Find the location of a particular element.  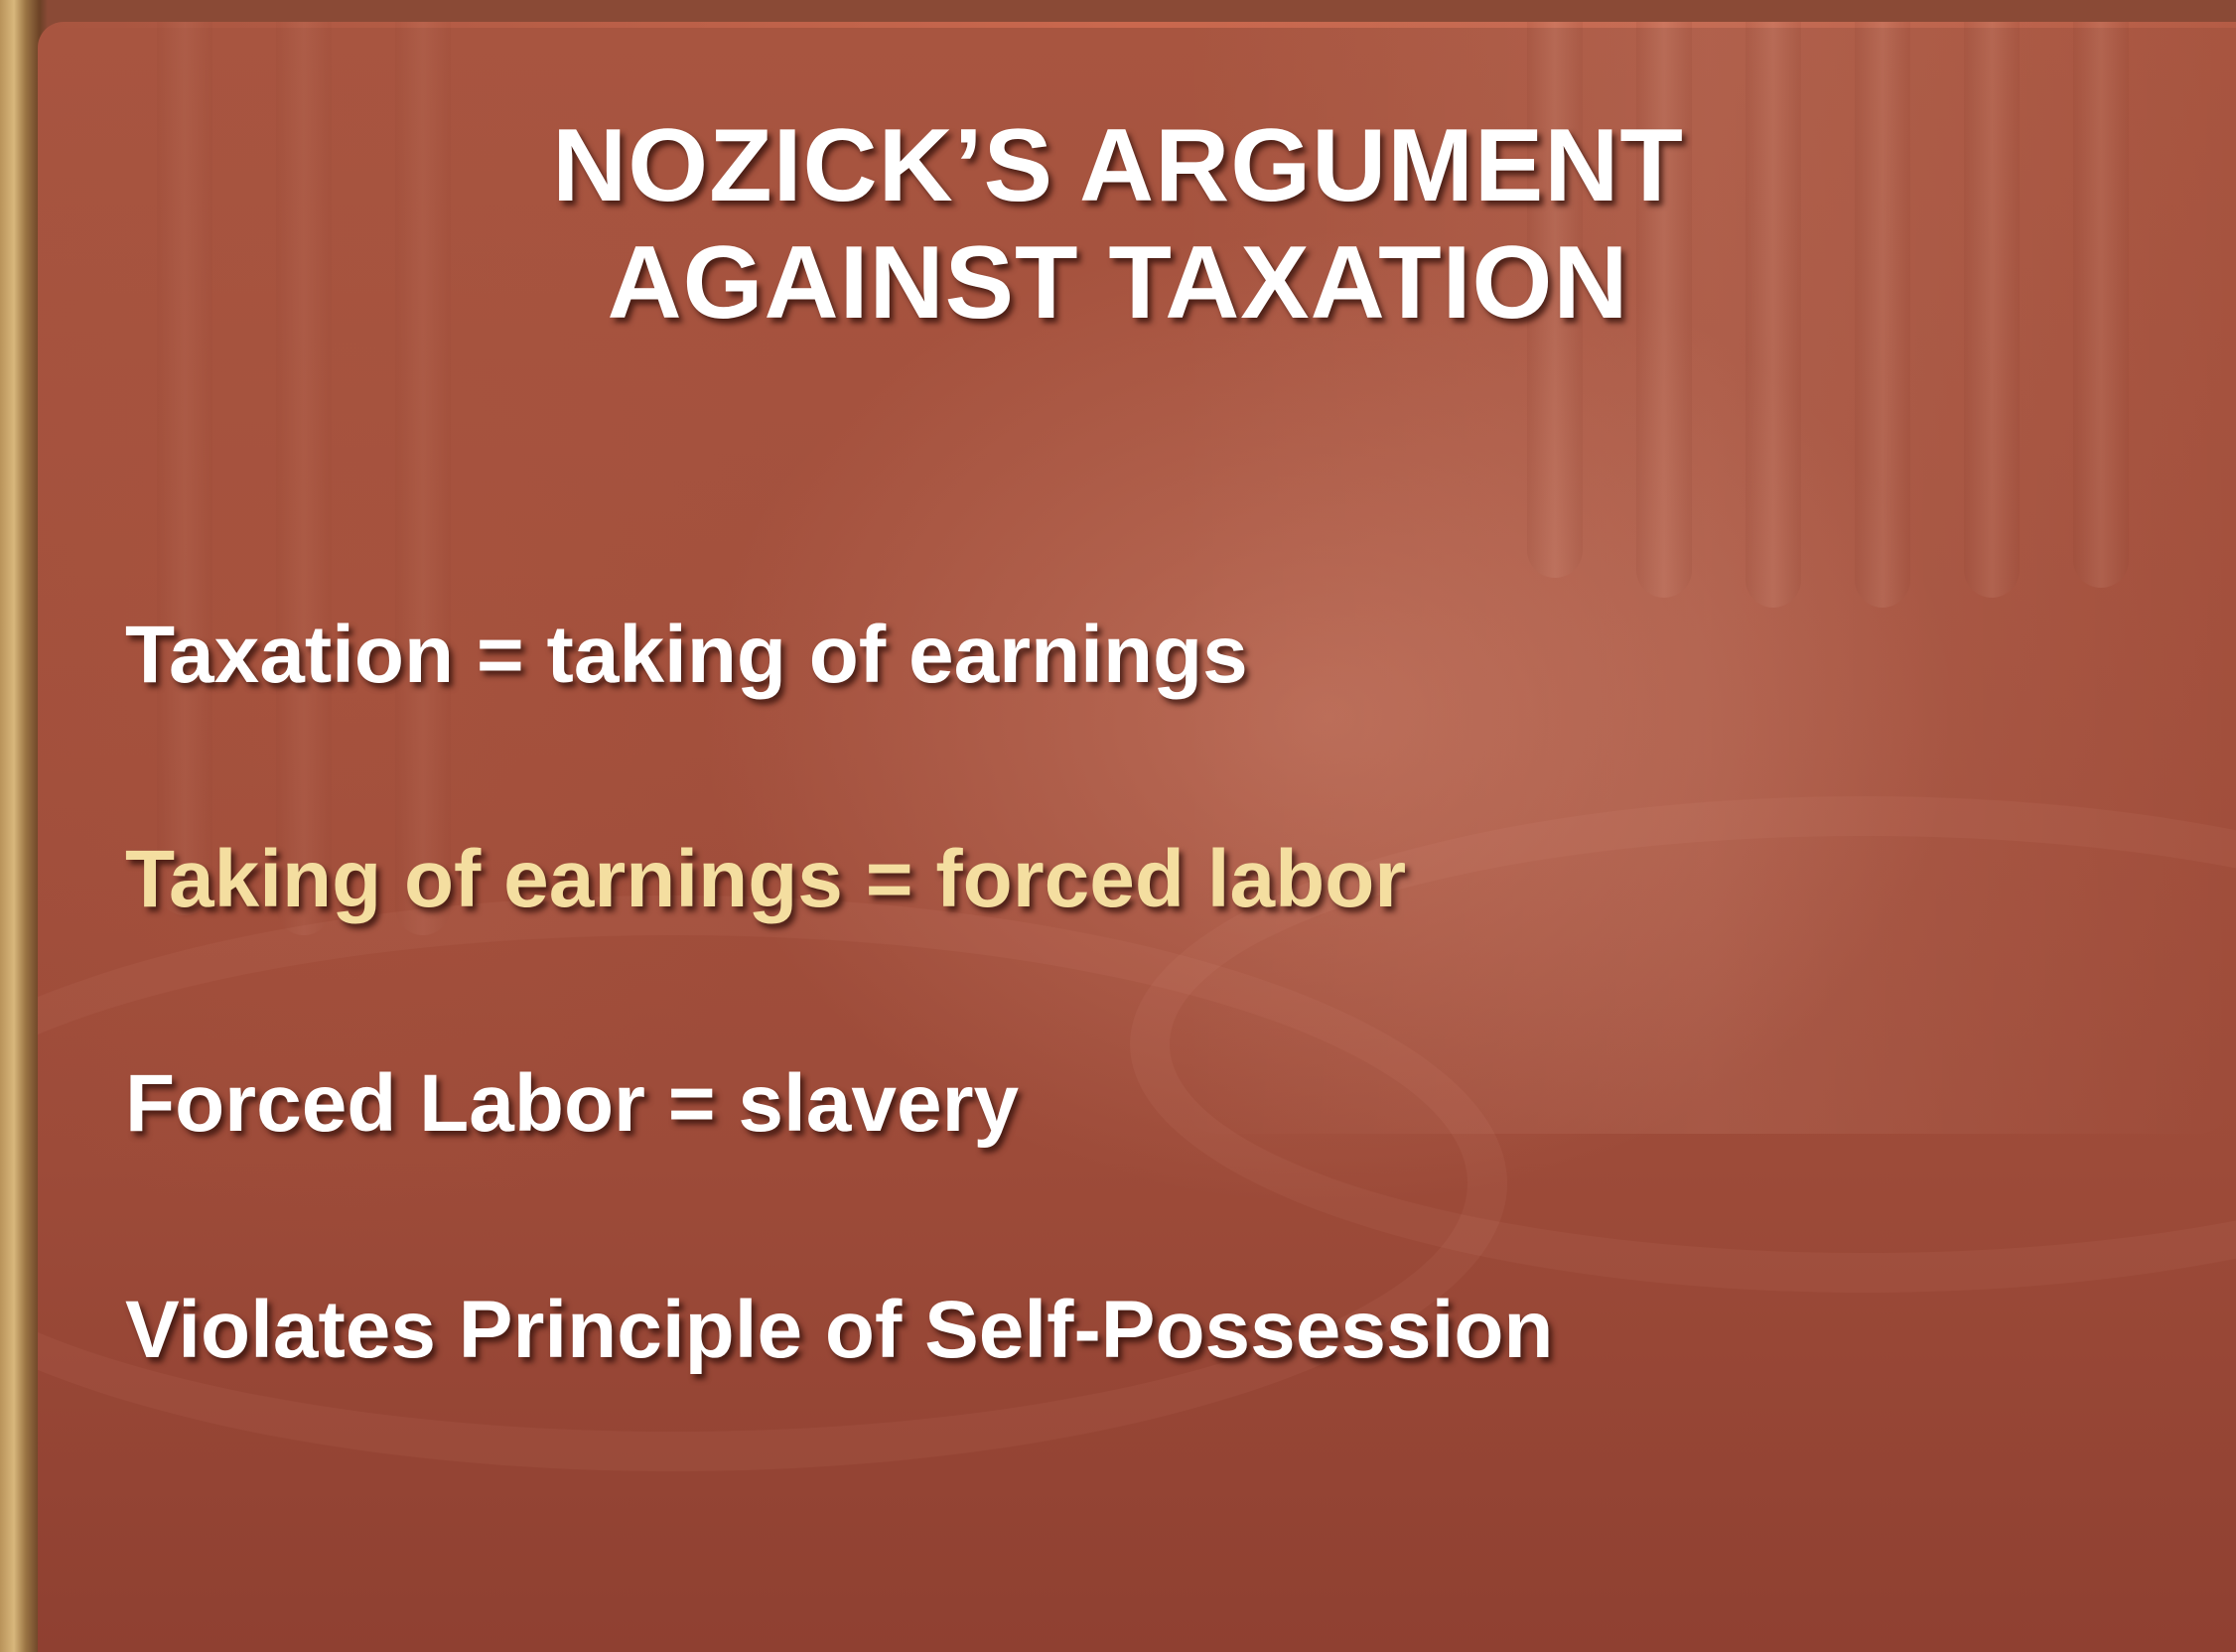

argument-point-4: Violates Principle of Self-Possession is located at coordinates (840, 1330).